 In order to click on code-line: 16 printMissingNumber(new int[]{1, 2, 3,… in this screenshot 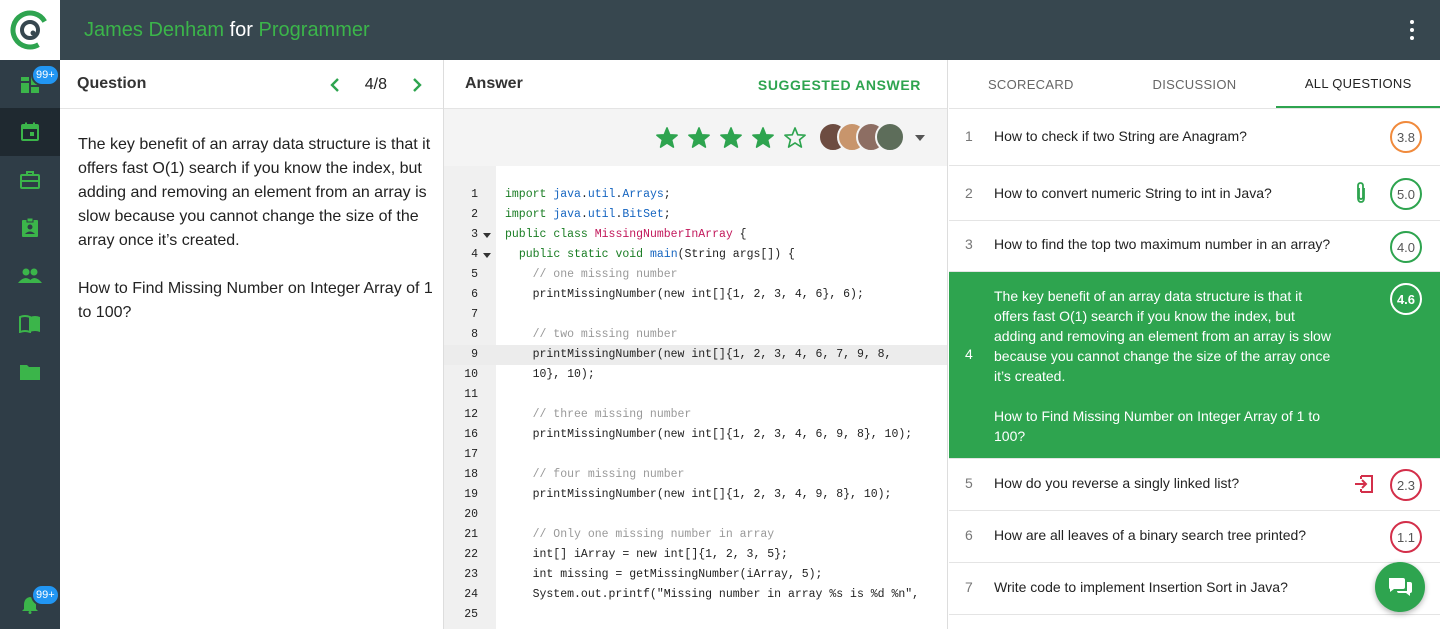, I will do `click(695, 435)`.